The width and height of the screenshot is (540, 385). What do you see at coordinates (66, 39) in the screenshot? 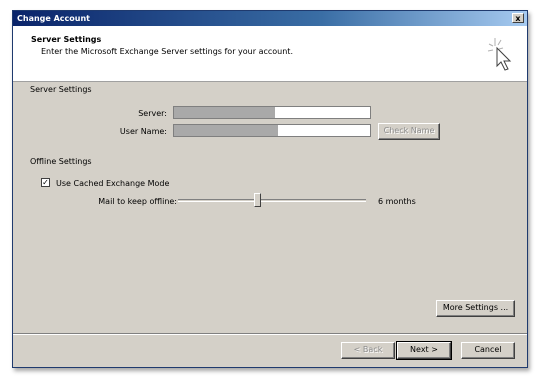
I see `page-title: Server Settings` at bounding box center [66, 39].